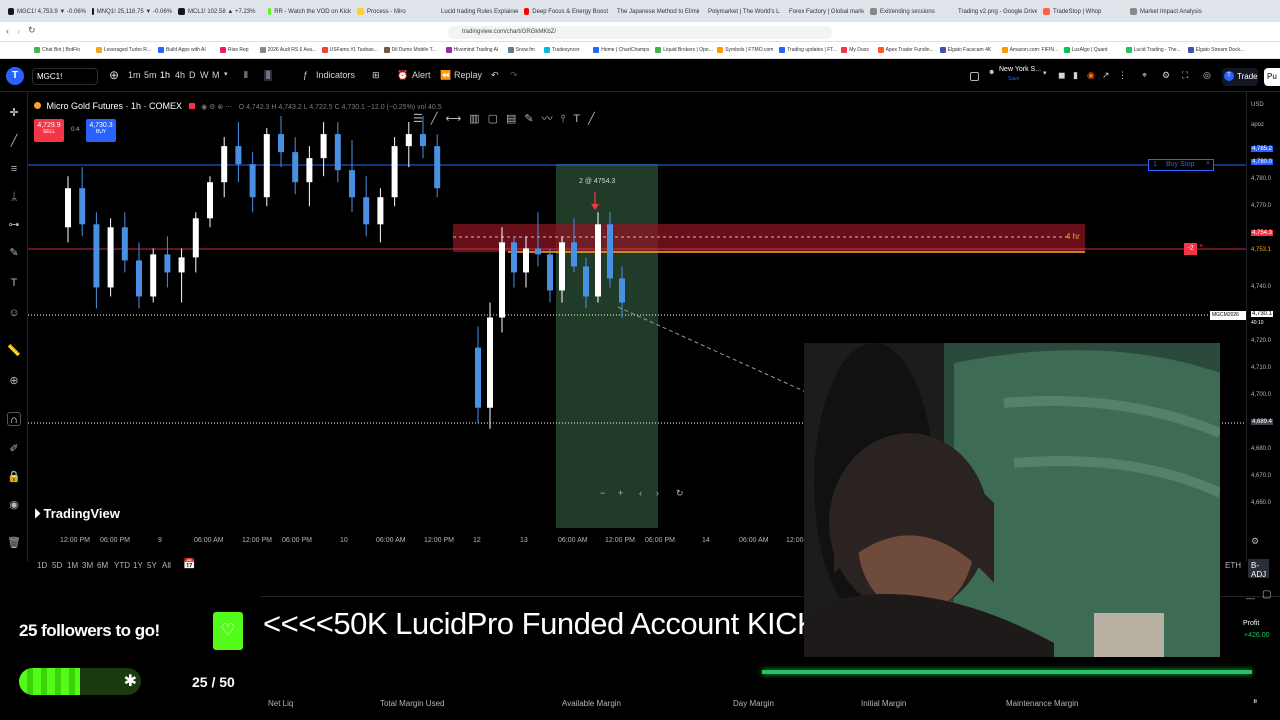 This screenshot has width=1280, height=720. I want to click on text-icon: T, so click(14, 283).